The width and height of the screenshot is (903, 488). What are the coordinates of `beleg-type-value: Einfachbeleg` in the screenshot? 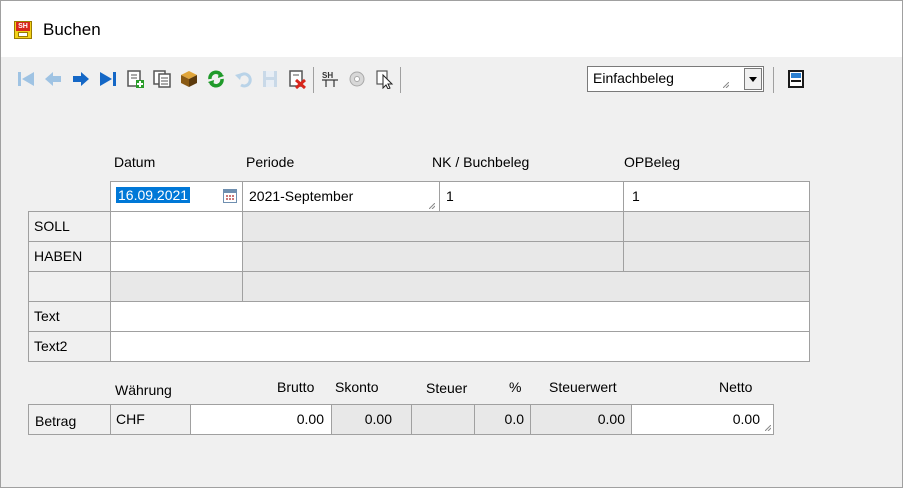 It's located at (633, 78).